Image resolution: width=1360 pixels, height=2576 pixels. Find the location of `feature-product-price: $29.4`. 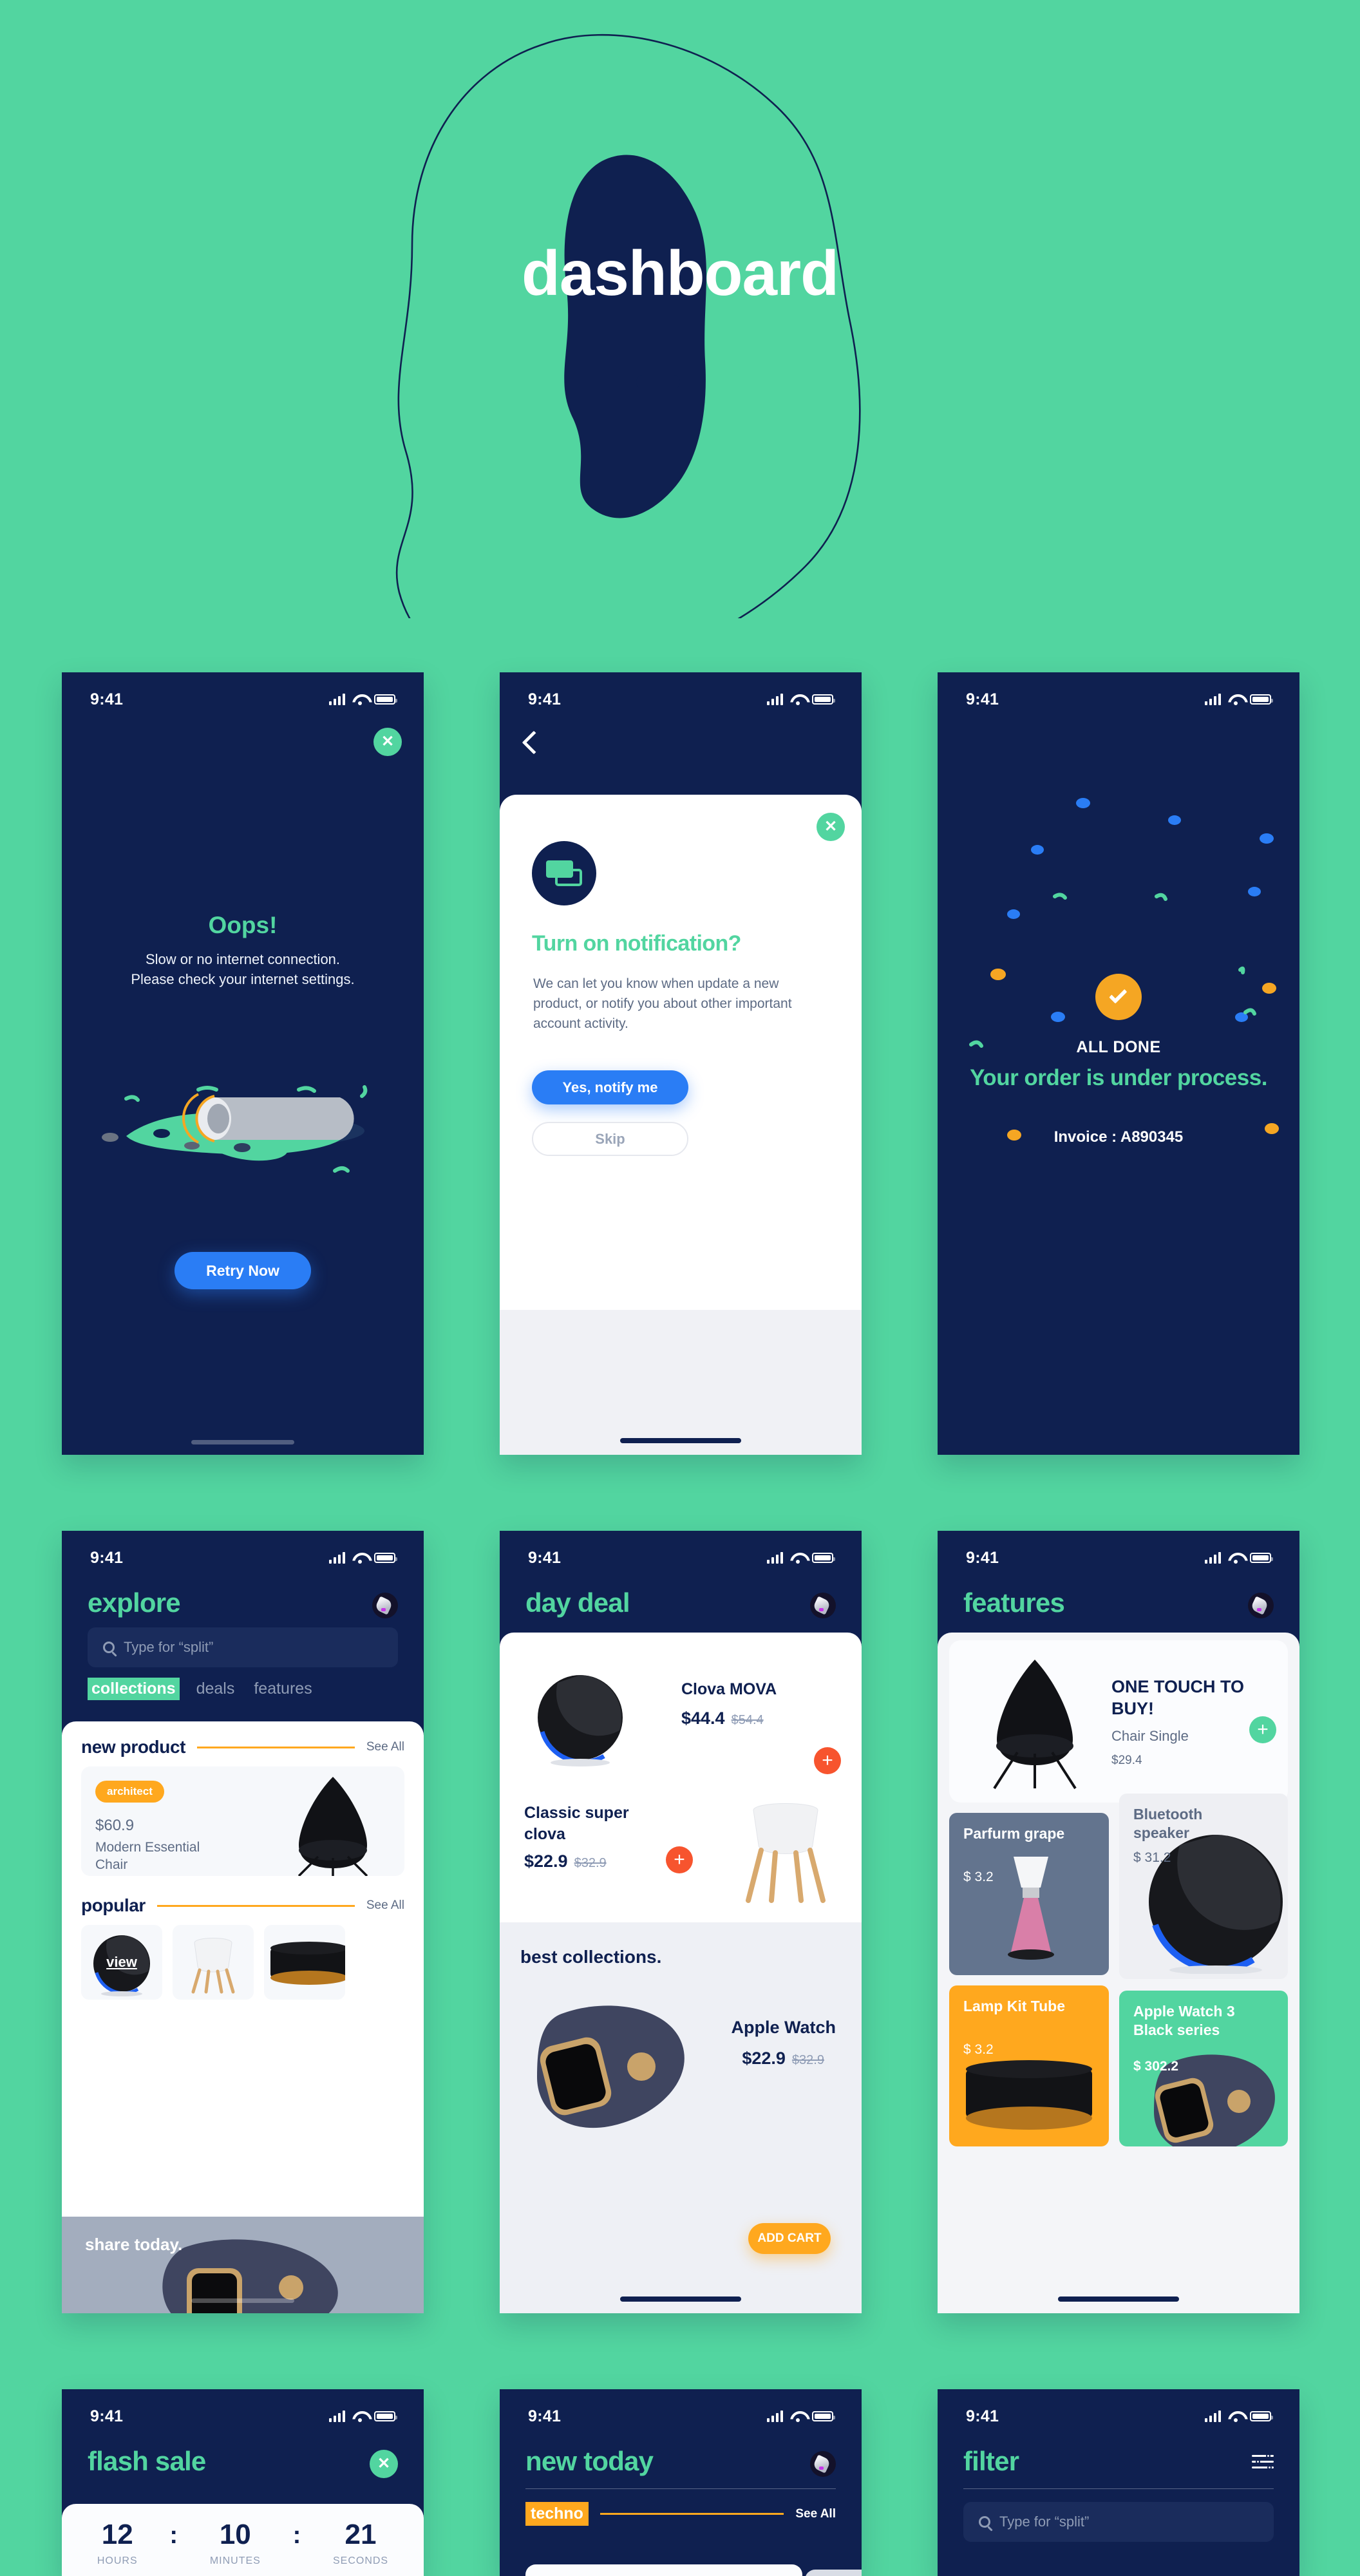

feature-product-price: $29.4 is located at coordinates (1126, 1760).